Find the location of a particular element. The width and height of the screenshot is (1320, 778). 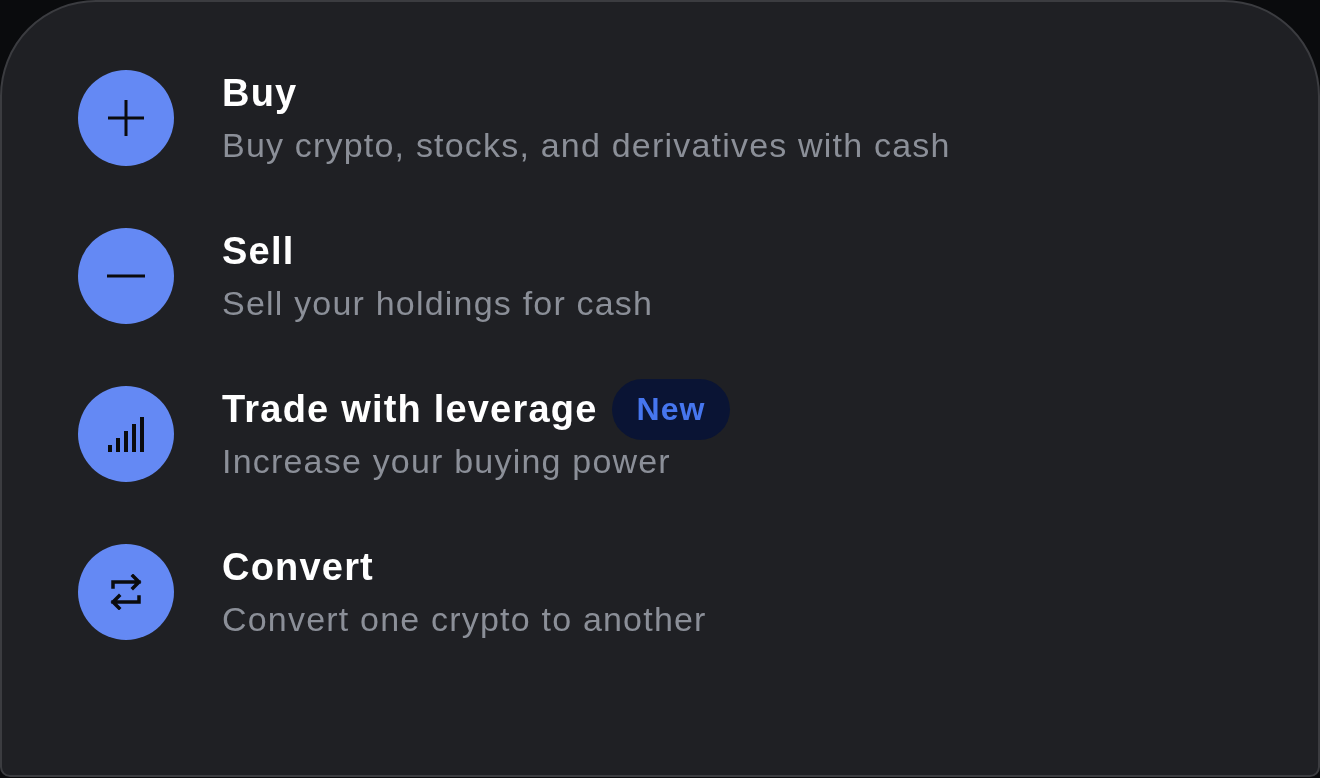

menu-option: Convert Convert one crypto to another is located at coordinates (392, 592).